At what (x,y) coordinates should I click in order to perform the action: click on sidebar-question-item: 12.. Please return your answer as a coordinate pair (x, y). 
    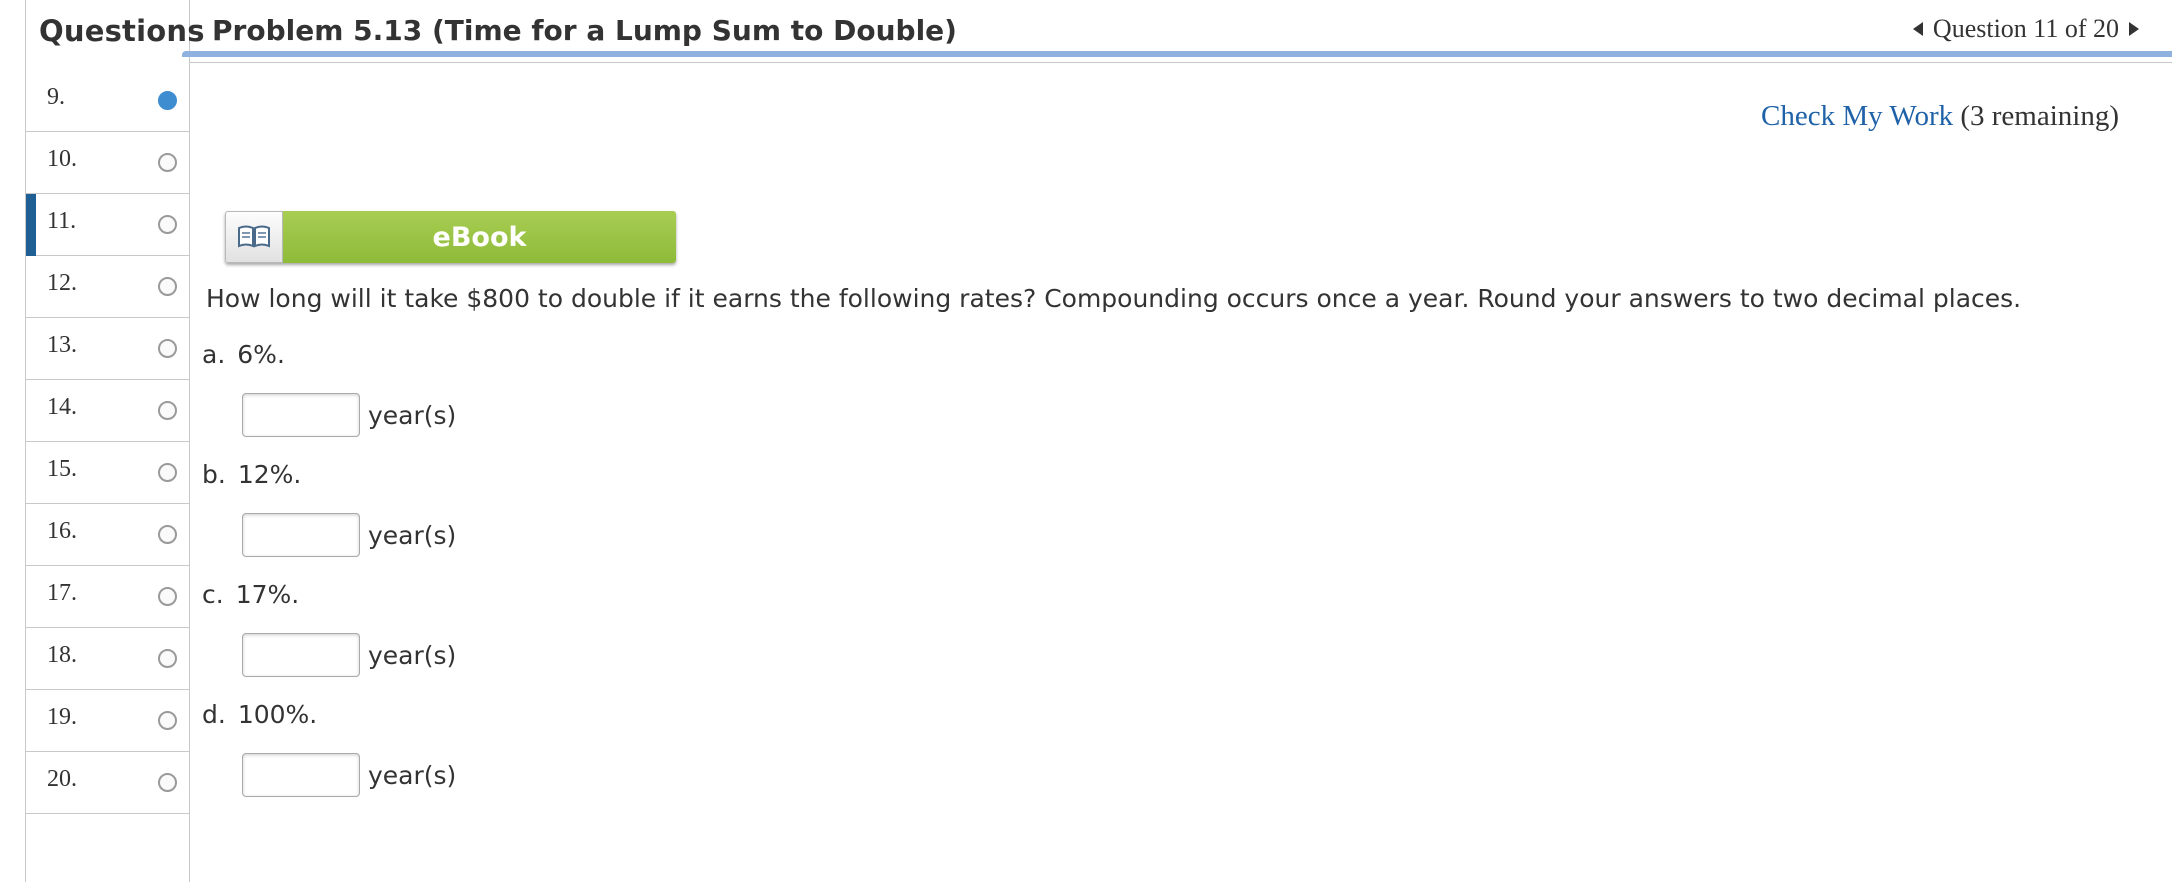
    Looking at the image, I should click on (108, 287).